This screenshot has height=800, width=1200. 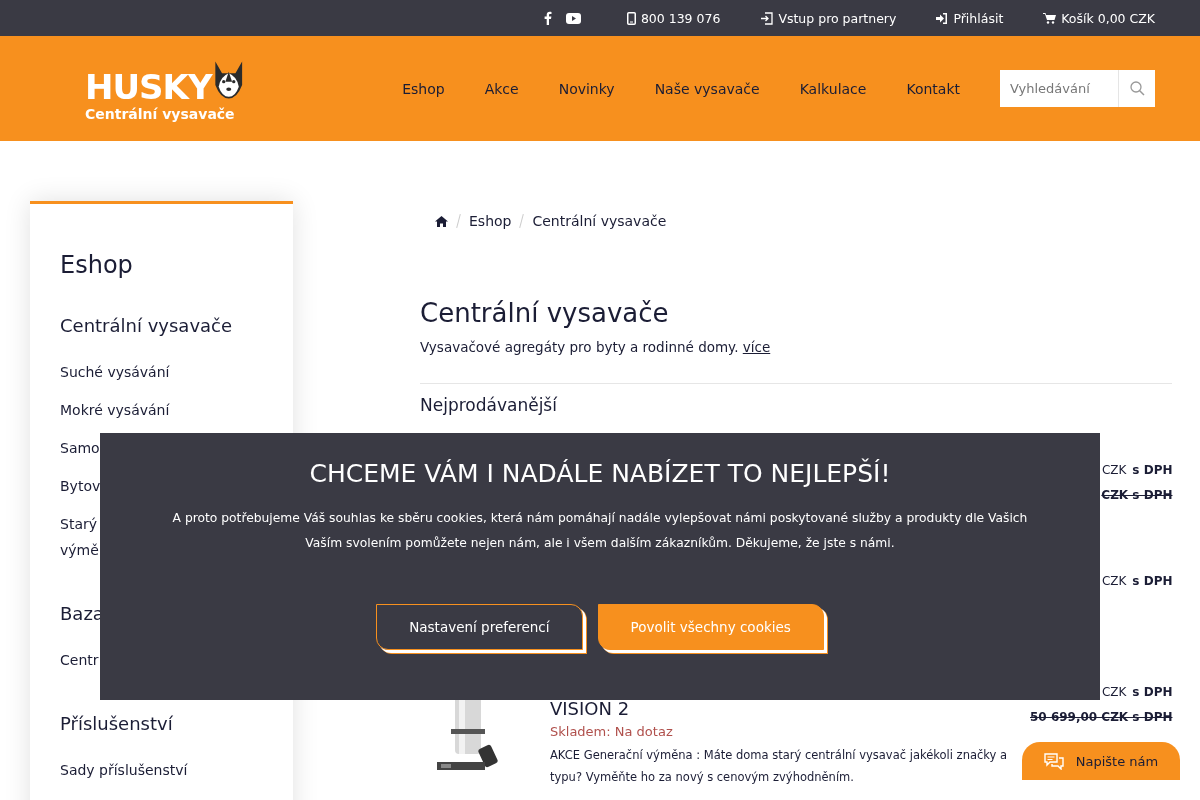 I want to click on nav-link: Kalkulace, so click(x=833, y=88).